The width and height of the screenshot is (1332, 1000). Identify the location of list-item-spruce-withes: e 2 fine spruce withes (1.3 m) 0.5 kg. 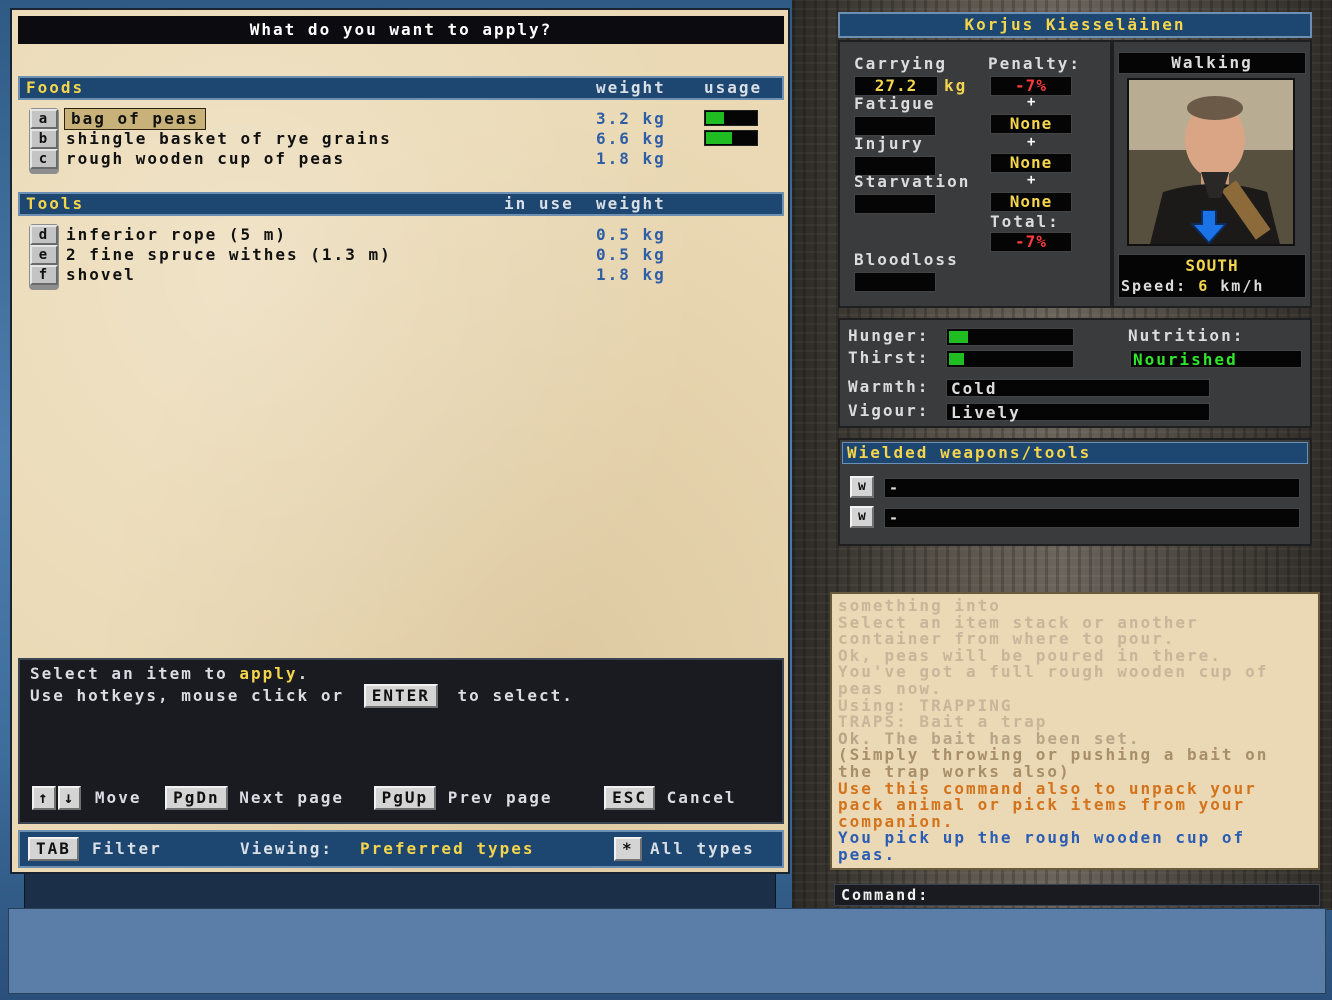
(400, 255).